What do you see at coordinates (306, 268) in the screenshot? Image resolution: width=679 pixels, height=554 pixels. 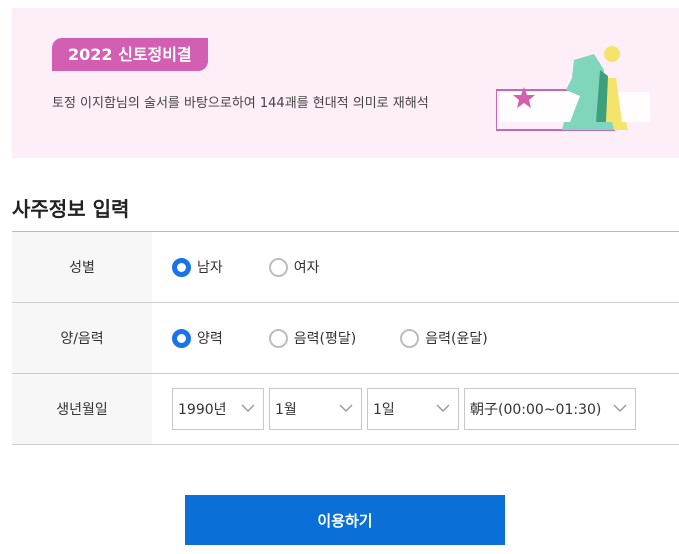 I see `gender-female-label: 여자` at bounding box center [306, 268].